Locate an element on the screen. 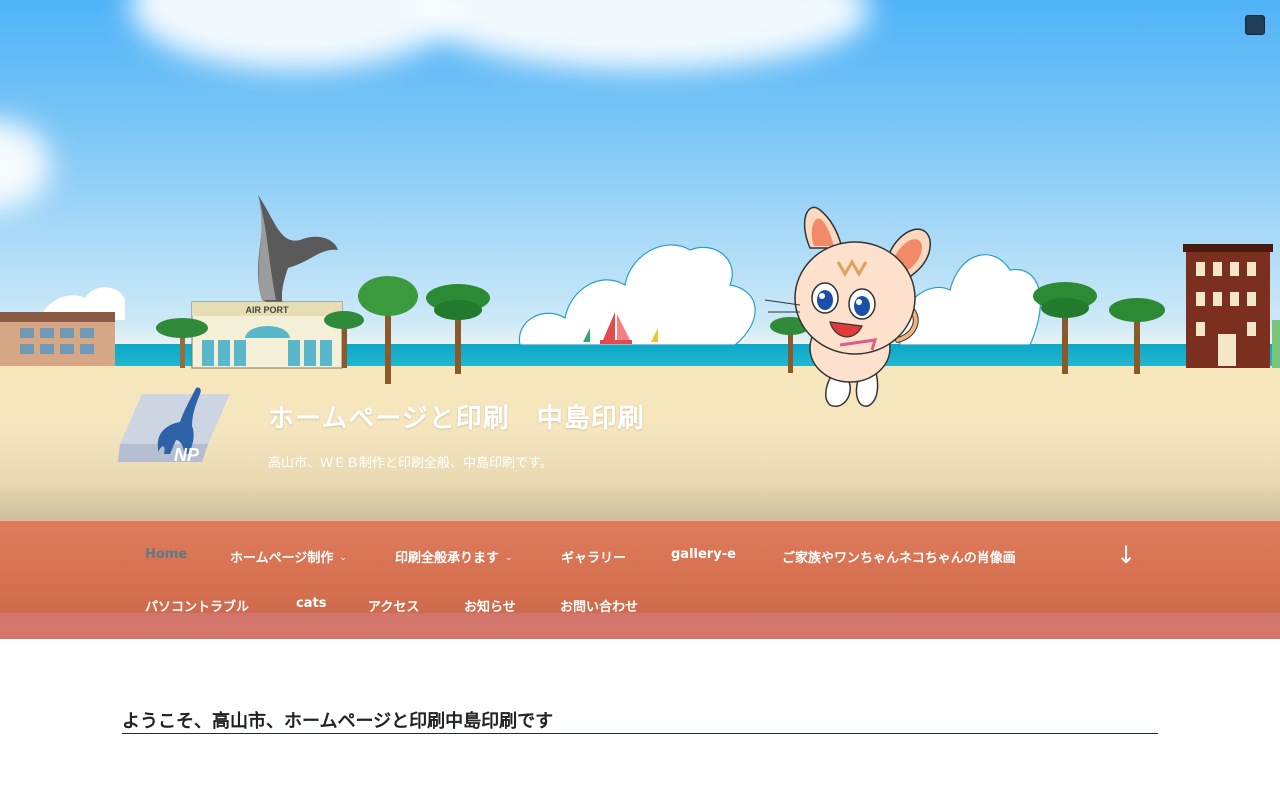 This screenshot has height=800, width=1280. nav-item-label: ホームページ制作 is located at coordinates (282, 558).